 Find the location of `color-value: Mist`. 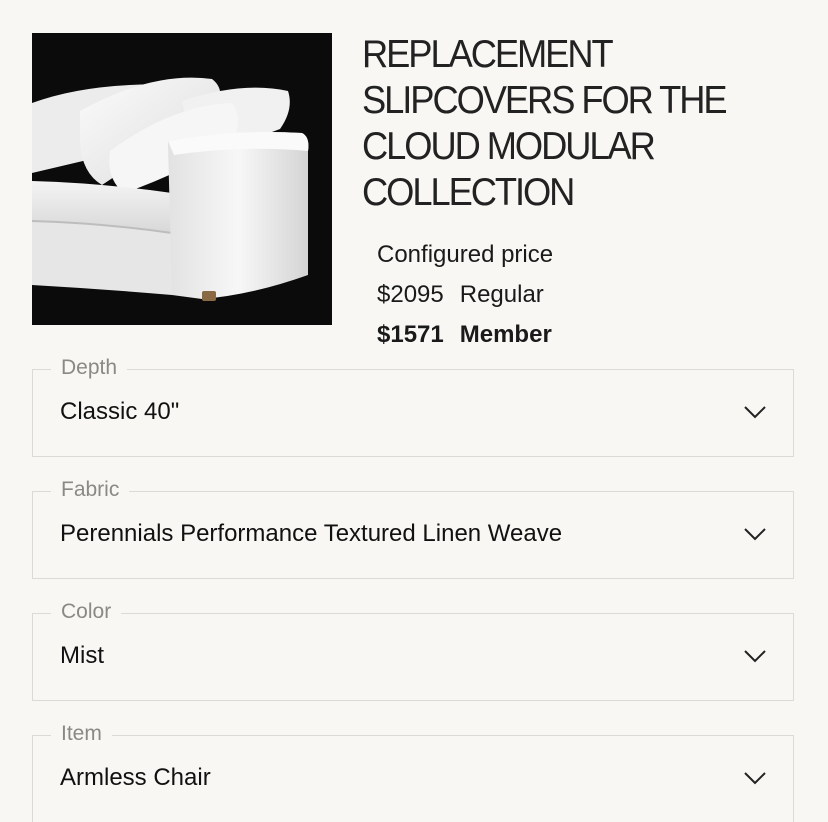

color-value: Mist is located at coordinates (82, 655).